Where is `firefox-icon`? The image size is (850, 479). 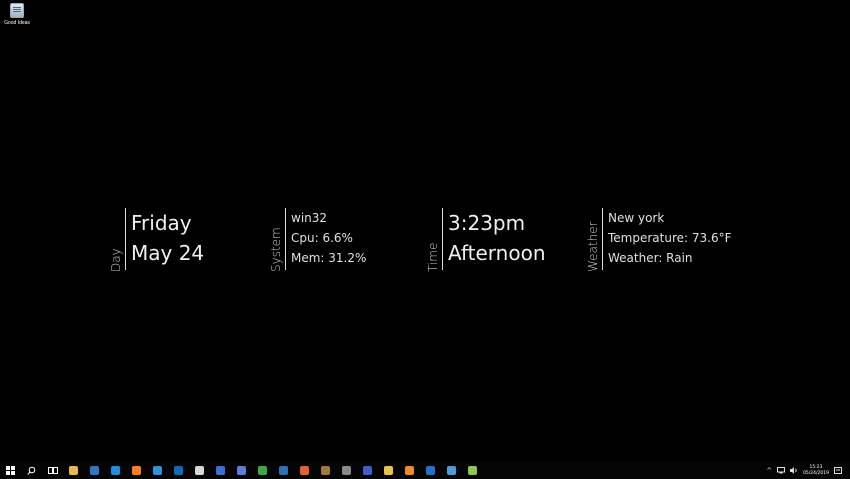
firefox-icon is located at coordinates (136, 470).